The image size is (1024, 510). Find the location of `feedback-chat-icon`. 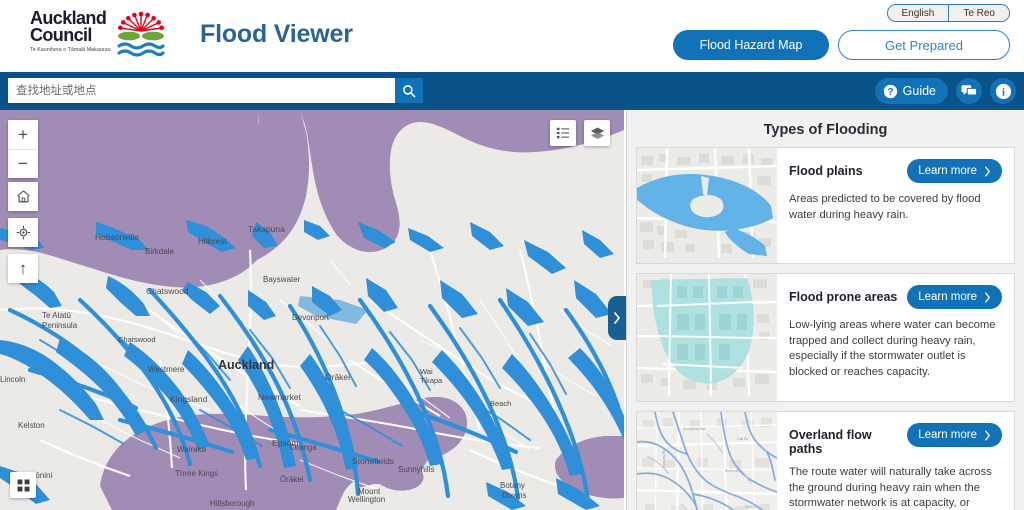

feedback-chat-icon is located at coordinates (969, 90).